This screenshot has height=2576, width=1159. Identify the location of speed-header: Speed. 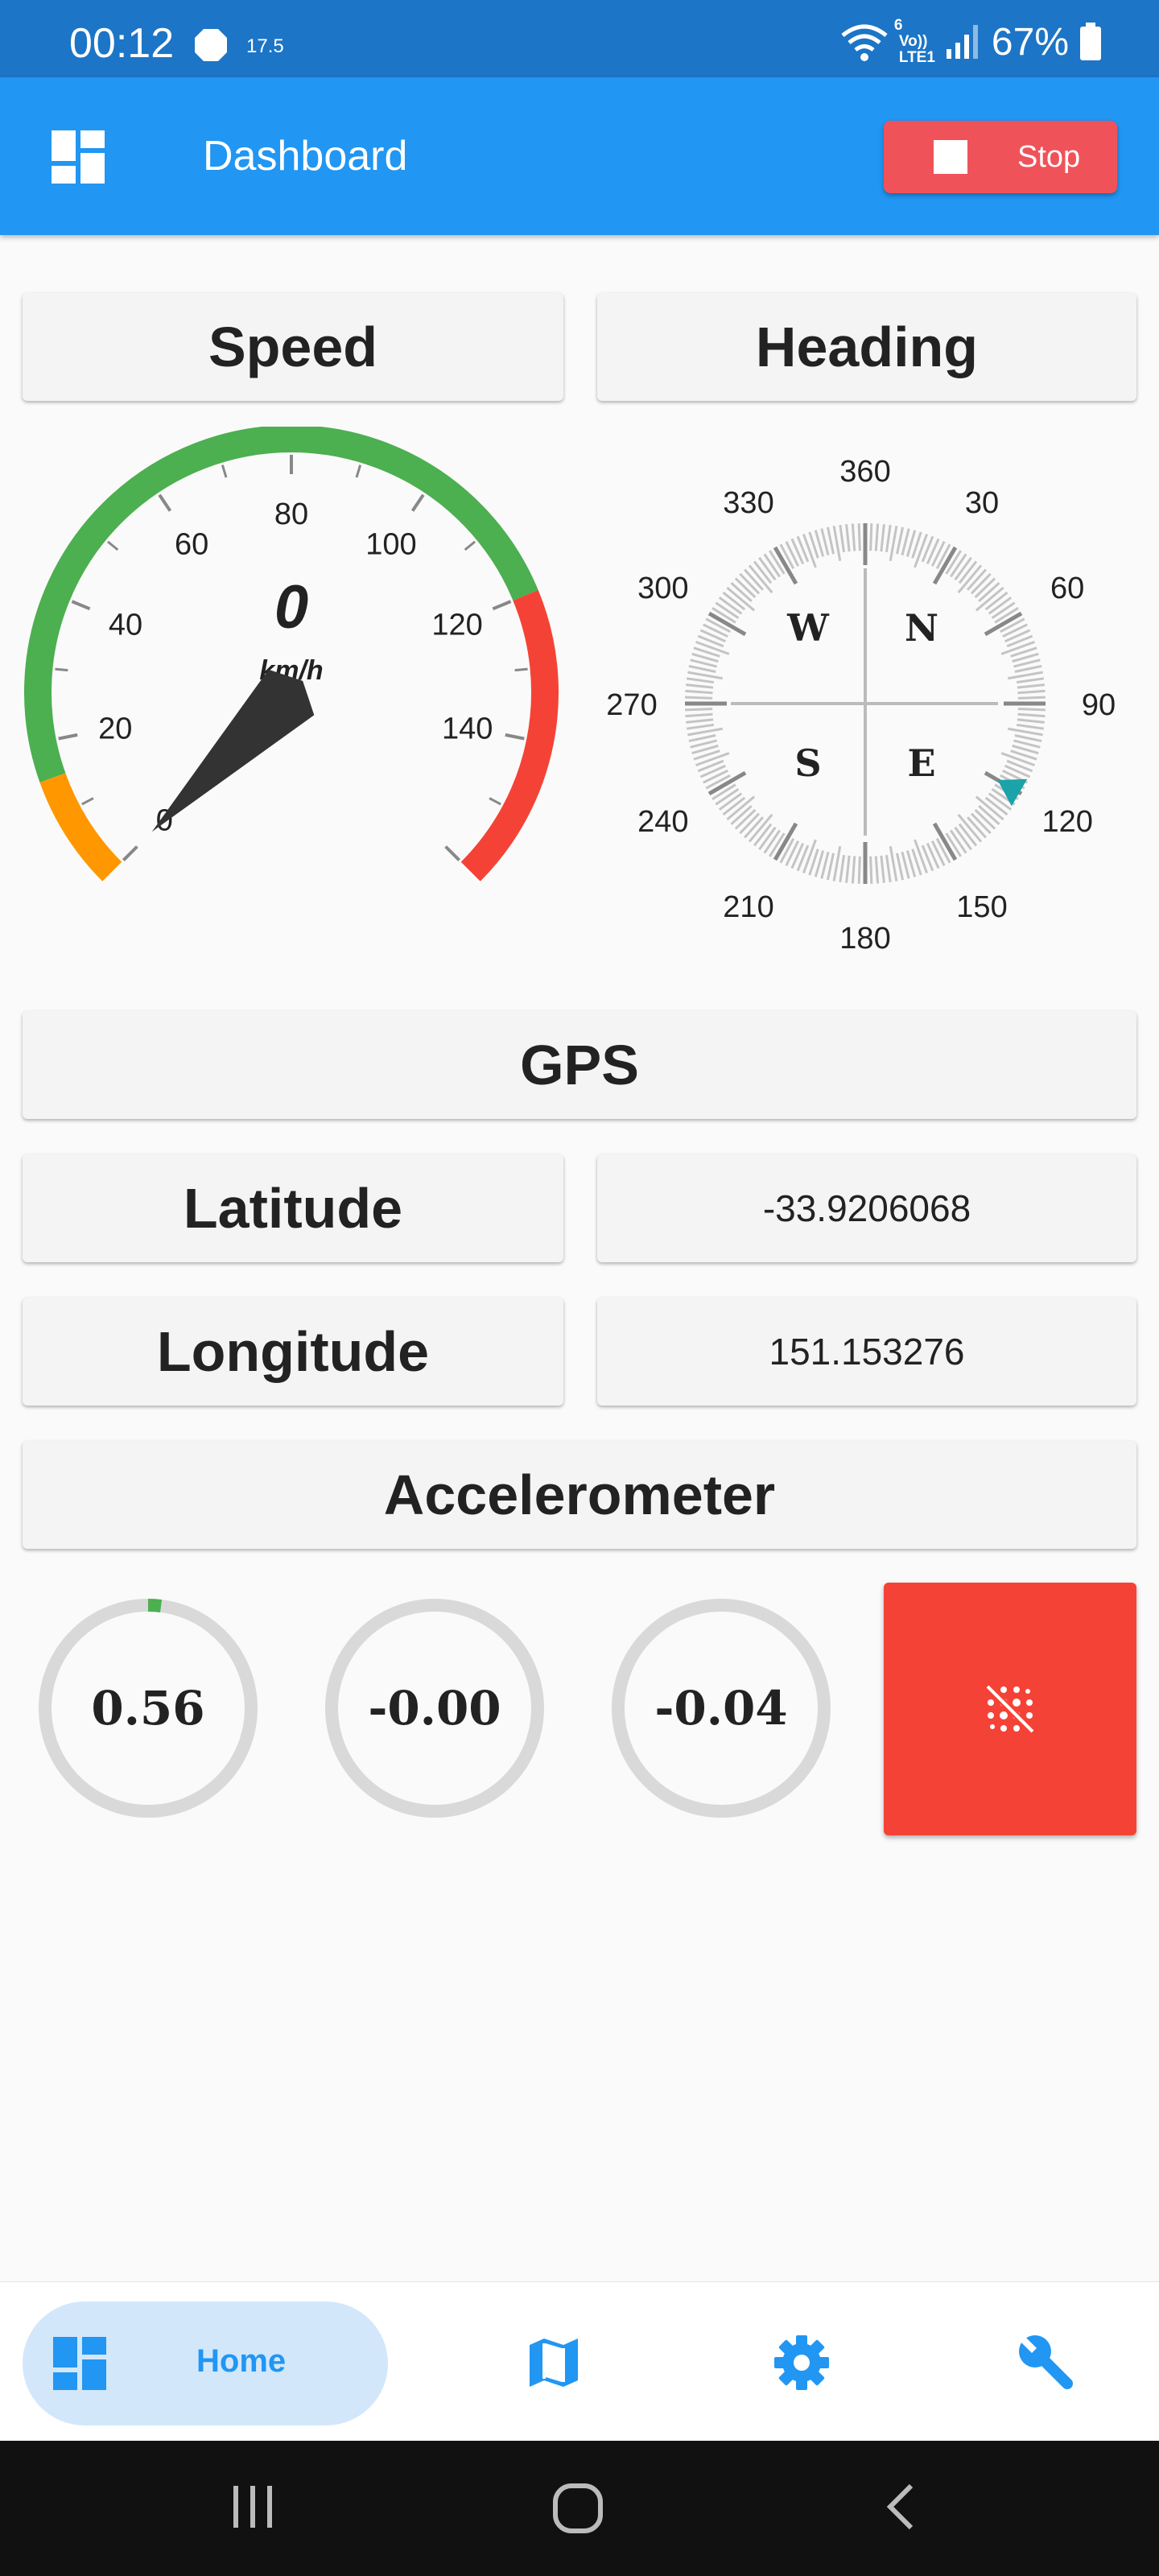
(293, 347).